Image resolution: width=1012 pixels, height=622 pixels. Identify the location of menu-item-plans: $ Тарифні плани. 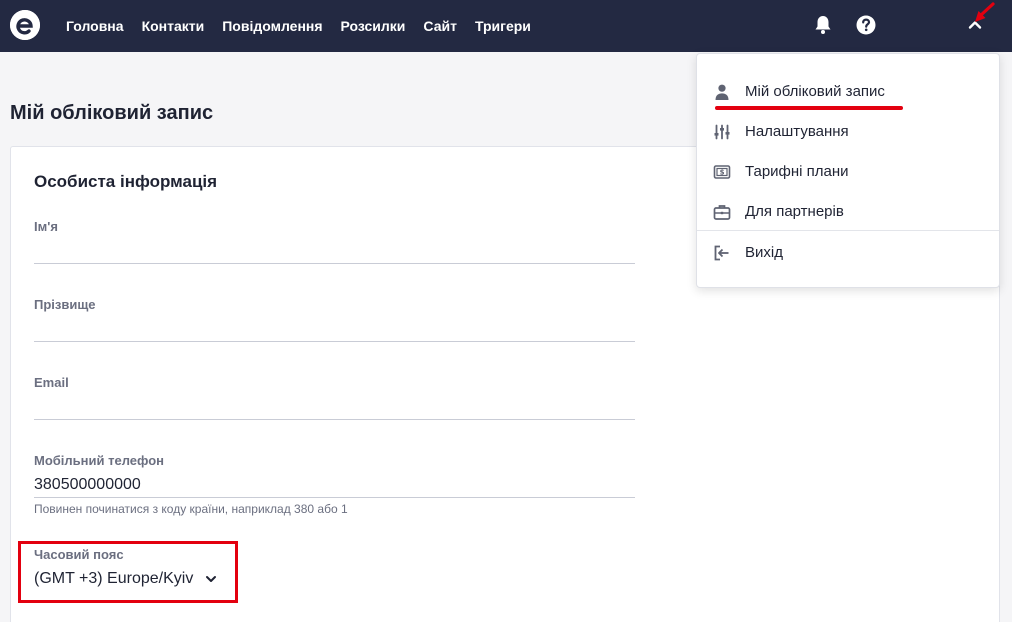
(848, 172).